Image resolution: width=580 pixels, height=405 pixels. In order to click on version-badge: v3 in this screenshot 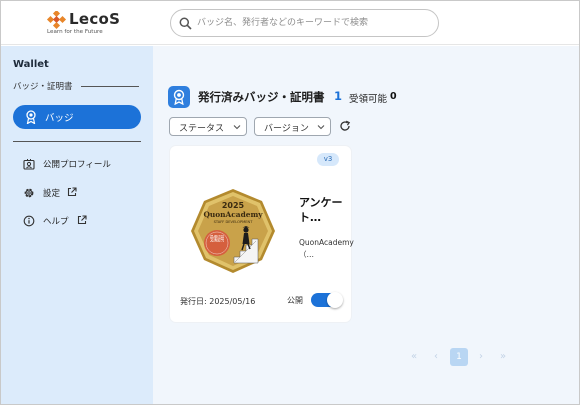, I will do `click(328, 159)`.